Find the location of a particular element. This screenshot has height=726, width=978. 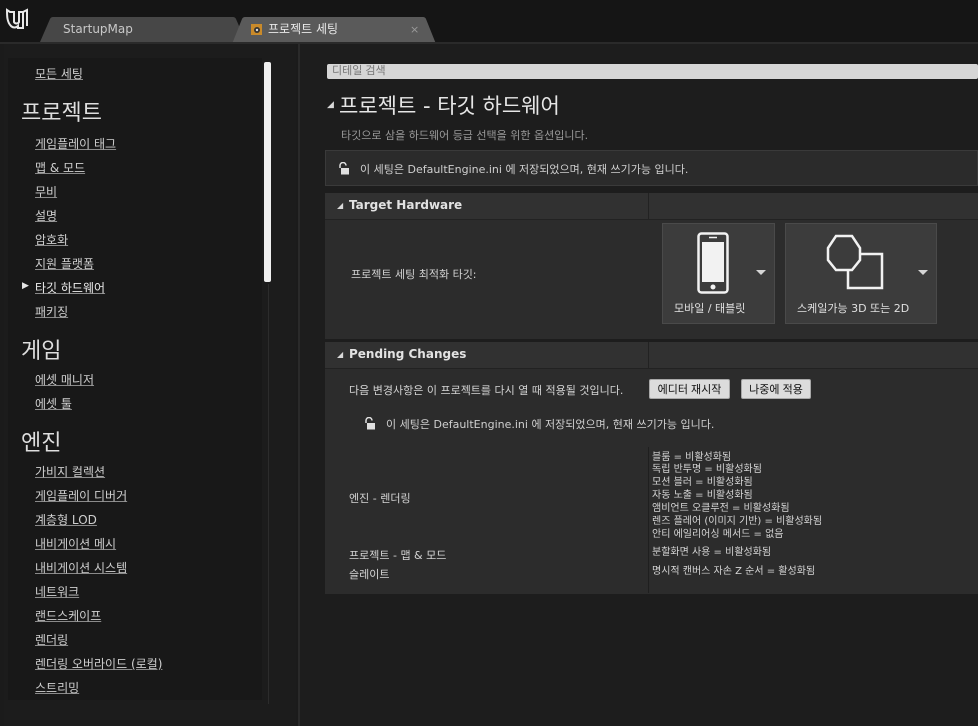

pending-row-value: 독립 반투명 = 비활성화됨 is located at coordinates (707, 469).